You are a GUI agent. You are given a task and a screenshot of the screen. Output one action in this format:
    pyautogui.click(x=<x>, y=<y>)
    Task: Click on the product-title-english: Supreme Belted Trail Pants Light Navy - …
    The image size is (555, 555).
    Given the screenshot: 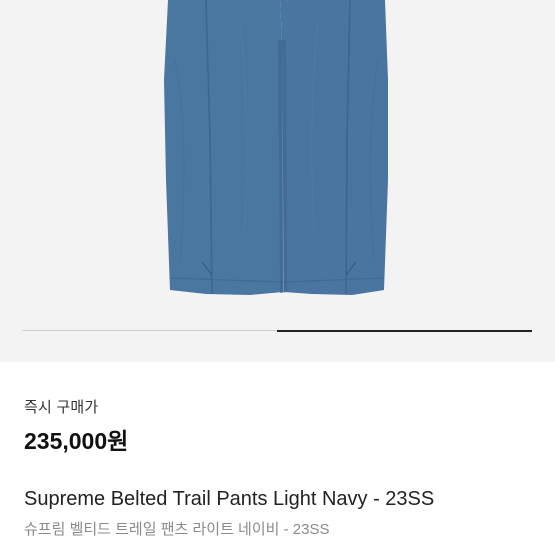 What is the action you would take?
    pyautogui.click(x=229, y=499)
    